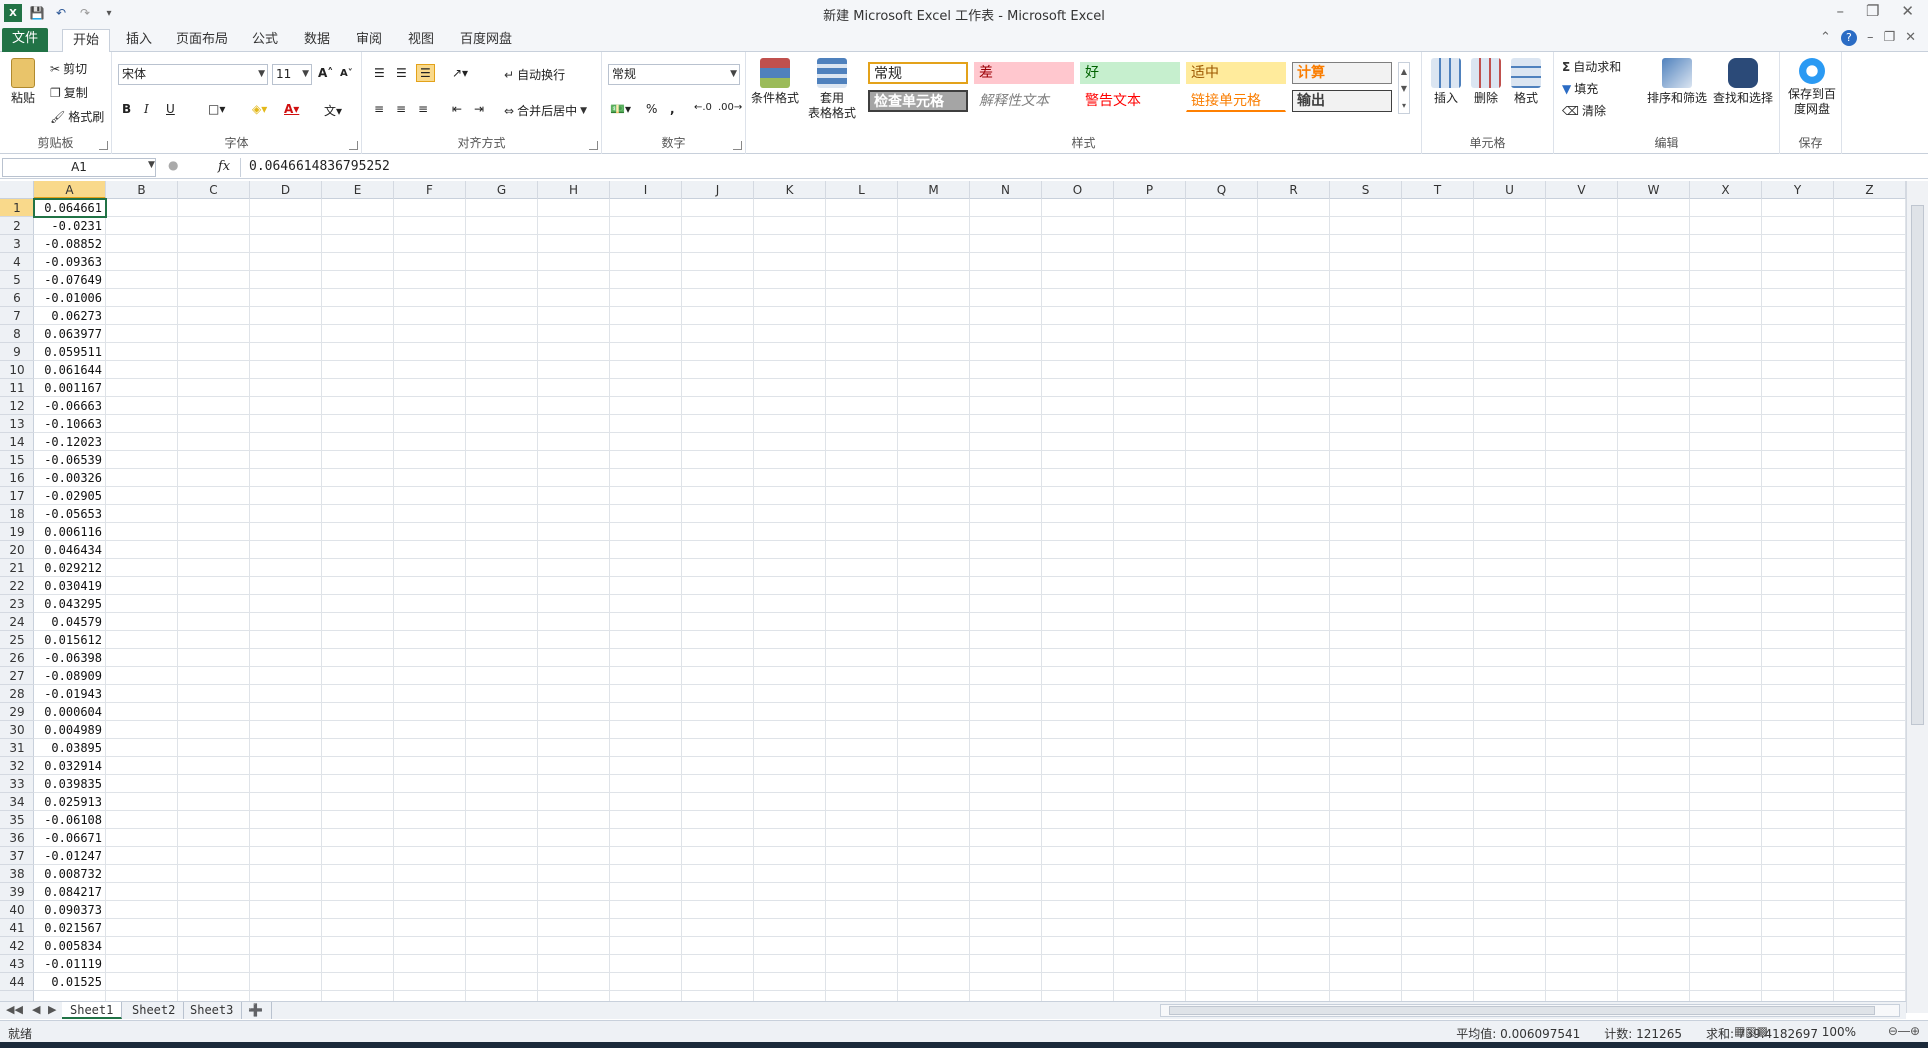  Describe the element at coordinates (69, 874) in the screenshot. I see `cell-a: 0.008732` at that location.